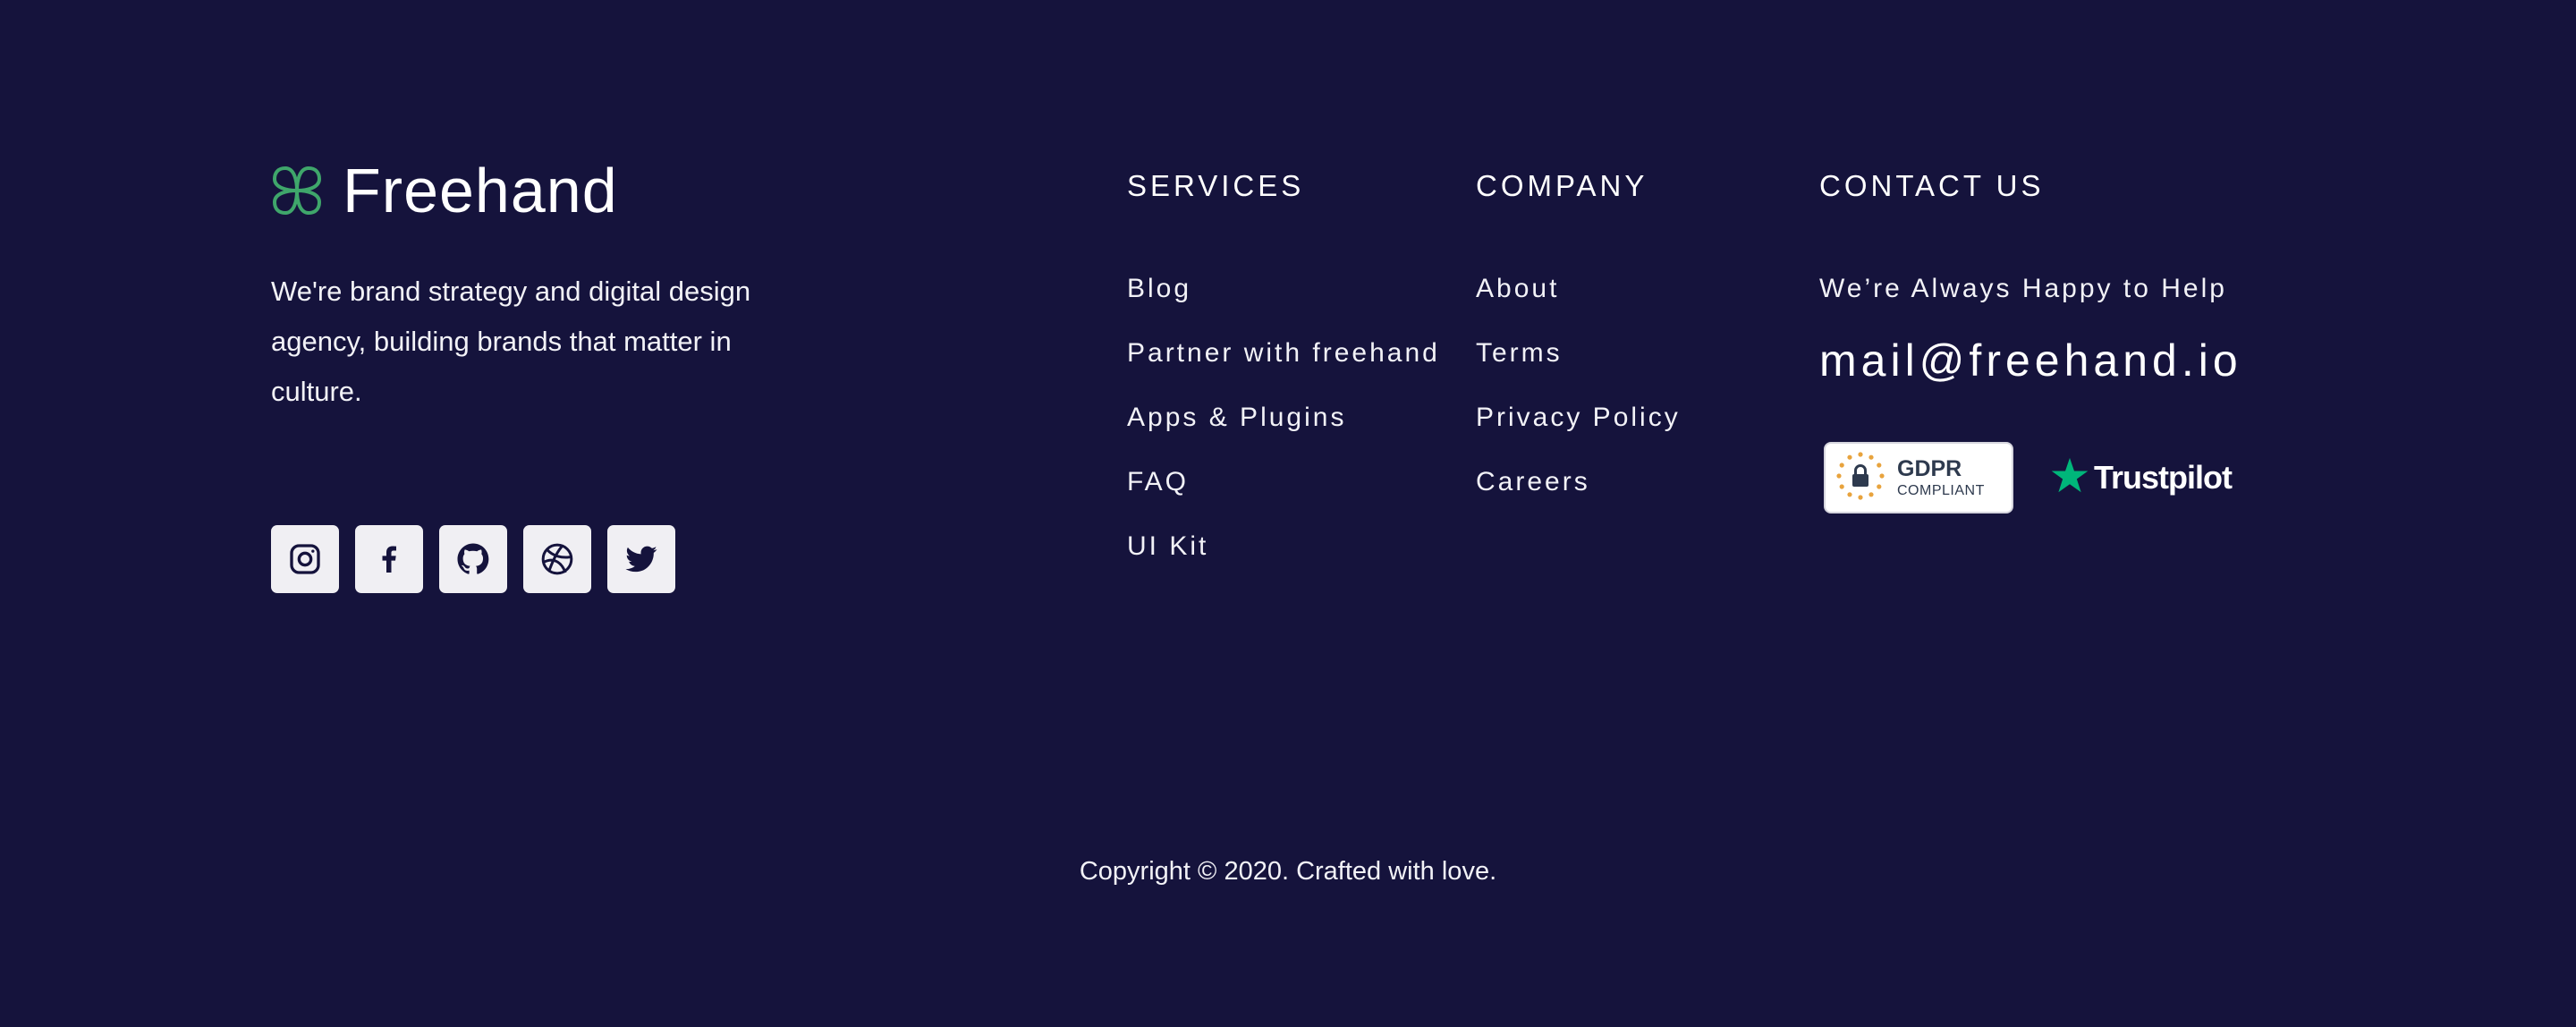  I want to click on company-link-terms: Terms, so click(1578, 369).